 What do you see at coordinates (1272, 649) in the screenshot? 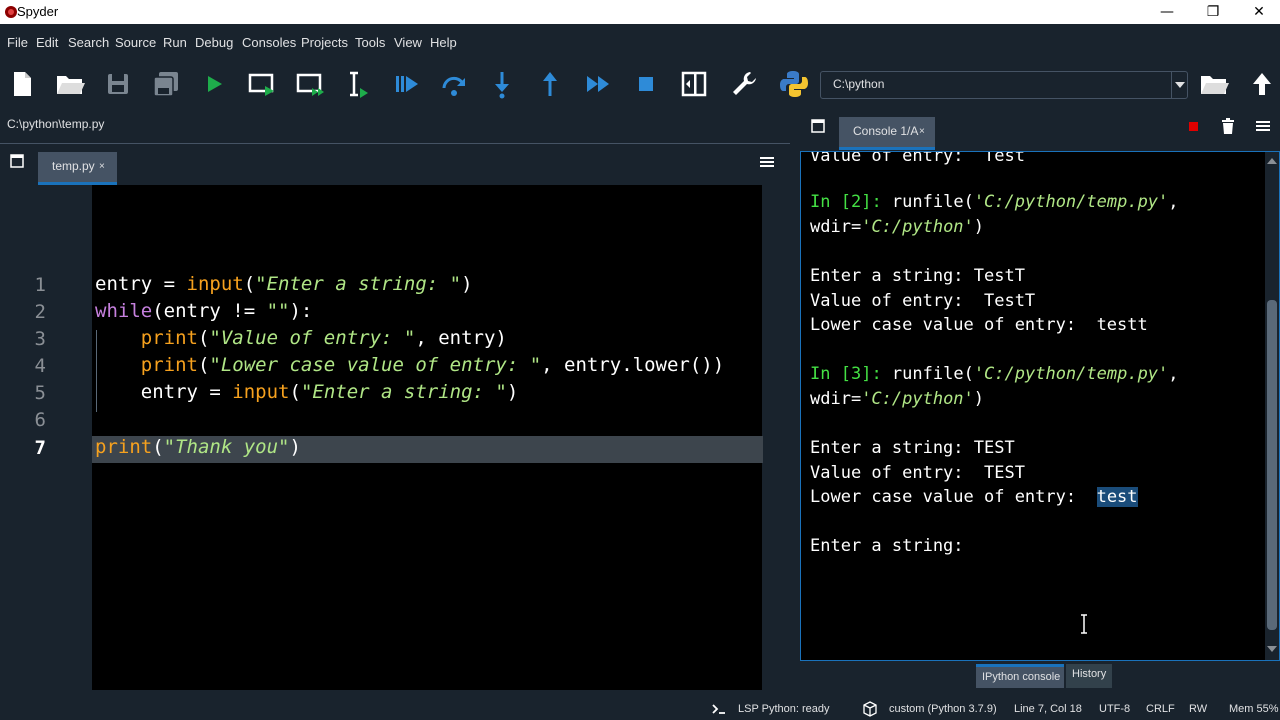
I see `scroll-down-icon` at bounding box center [1272, 649].